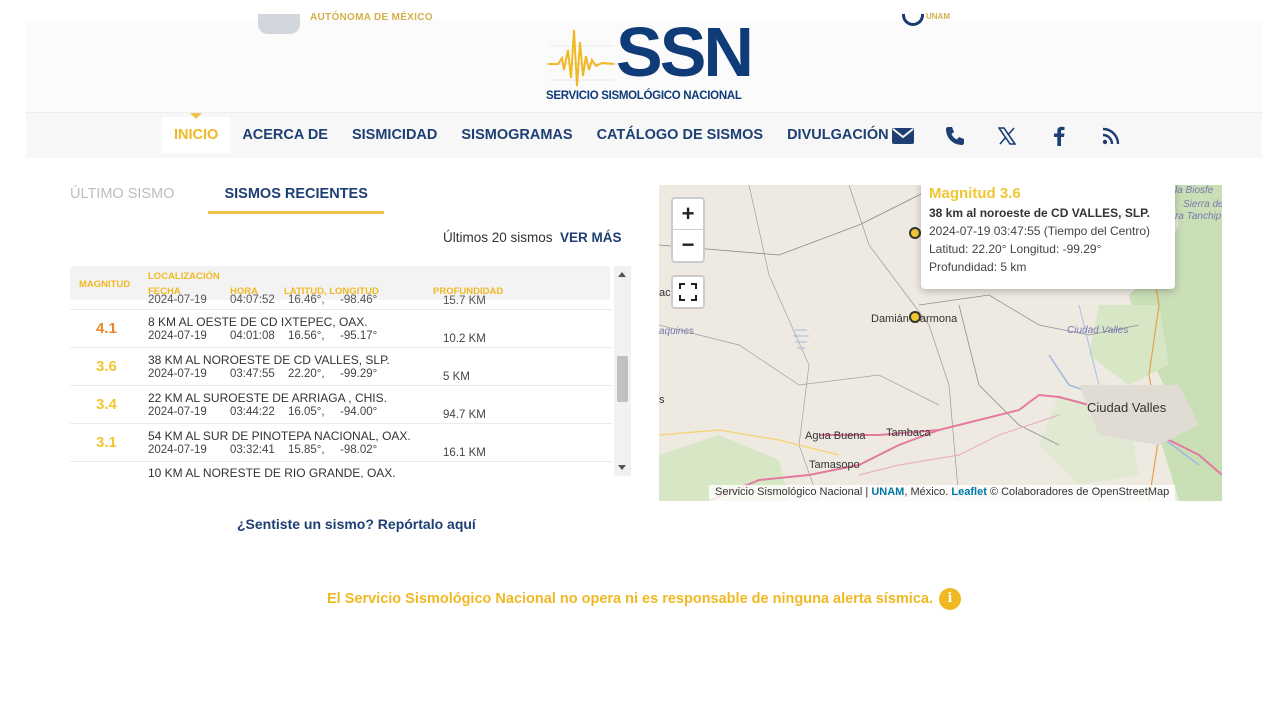 The width and height of the screenshot is (1280, 720). I want to click on row-lat: 22.20°,, so click(306, 374).